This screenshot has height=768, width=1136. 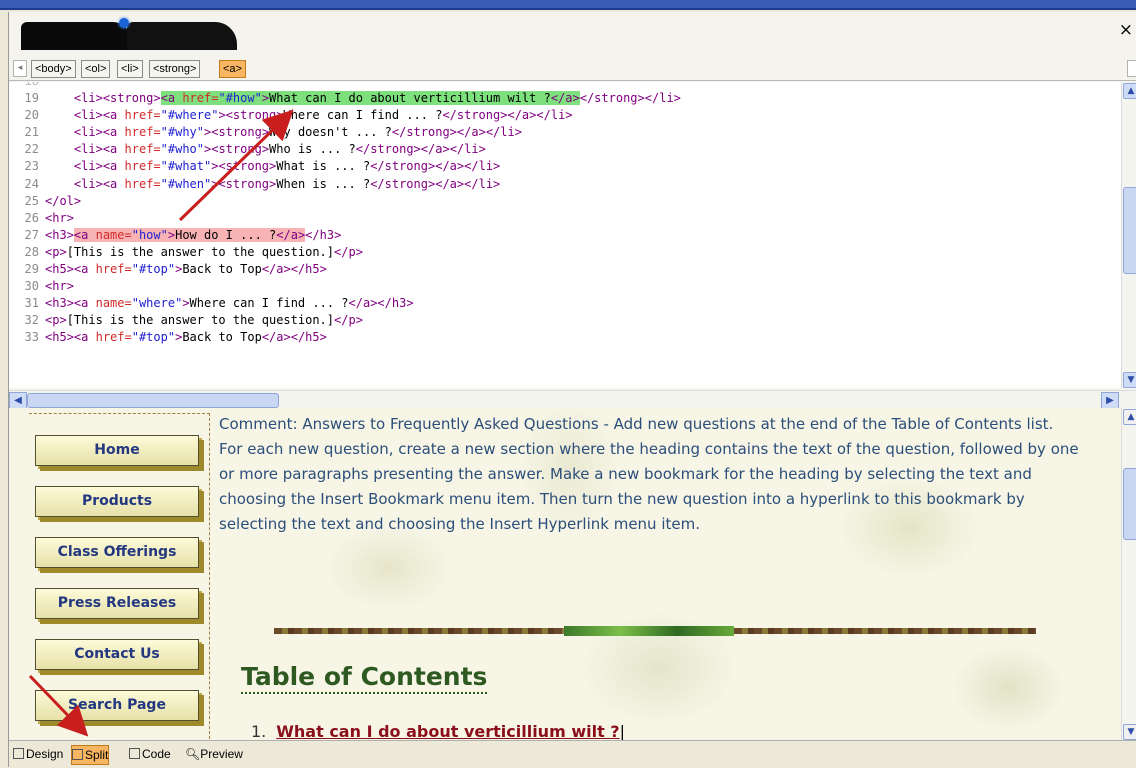 What do you see at coordinates (38, 754) in the screenshot?
I see `design-view-tab: Design` at bounding box center [38, 754].